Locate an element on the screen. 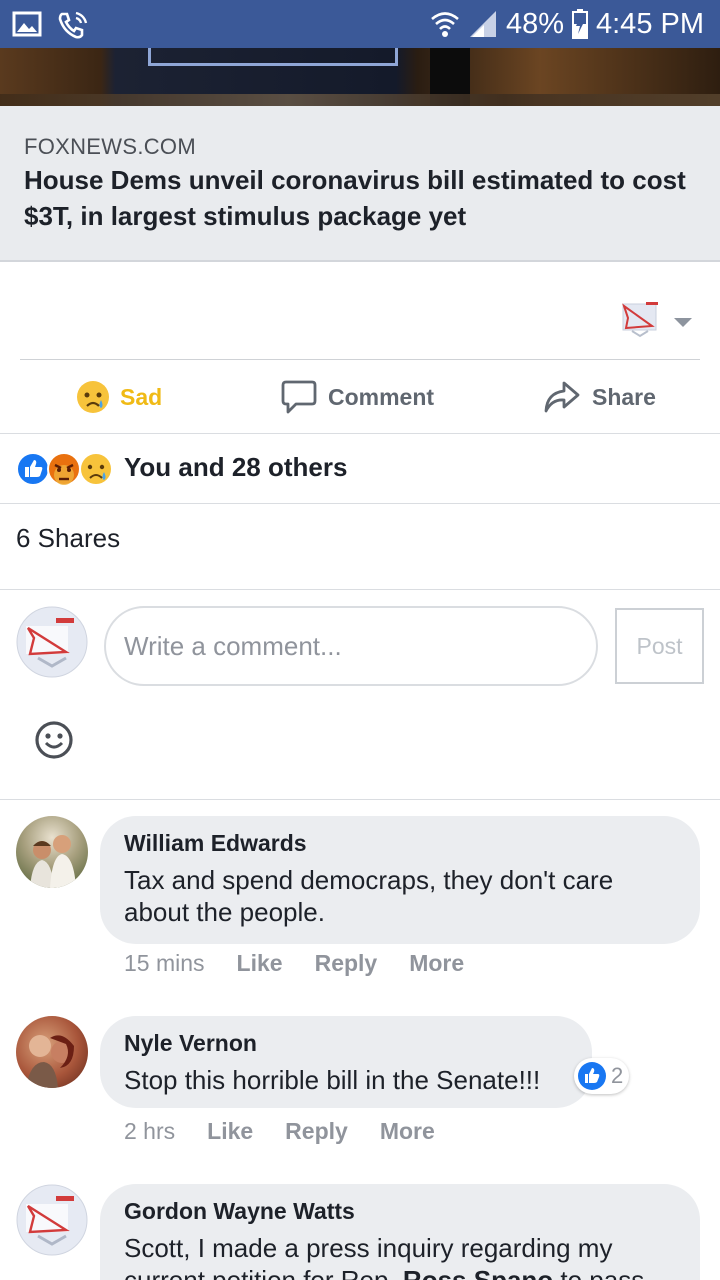  sad-icon is located at coordinates (93, 397).